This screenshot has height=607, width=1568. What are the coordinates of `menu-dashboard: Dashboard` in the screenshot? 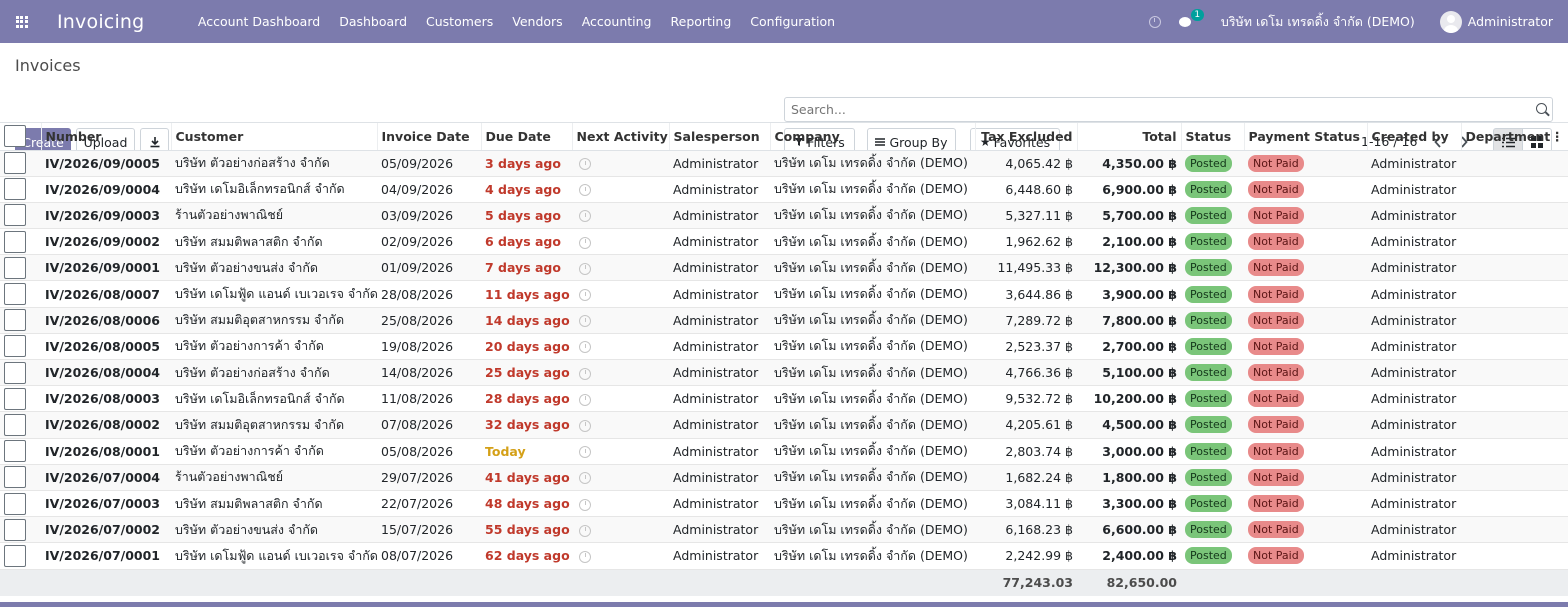 It's located at (373, 21).